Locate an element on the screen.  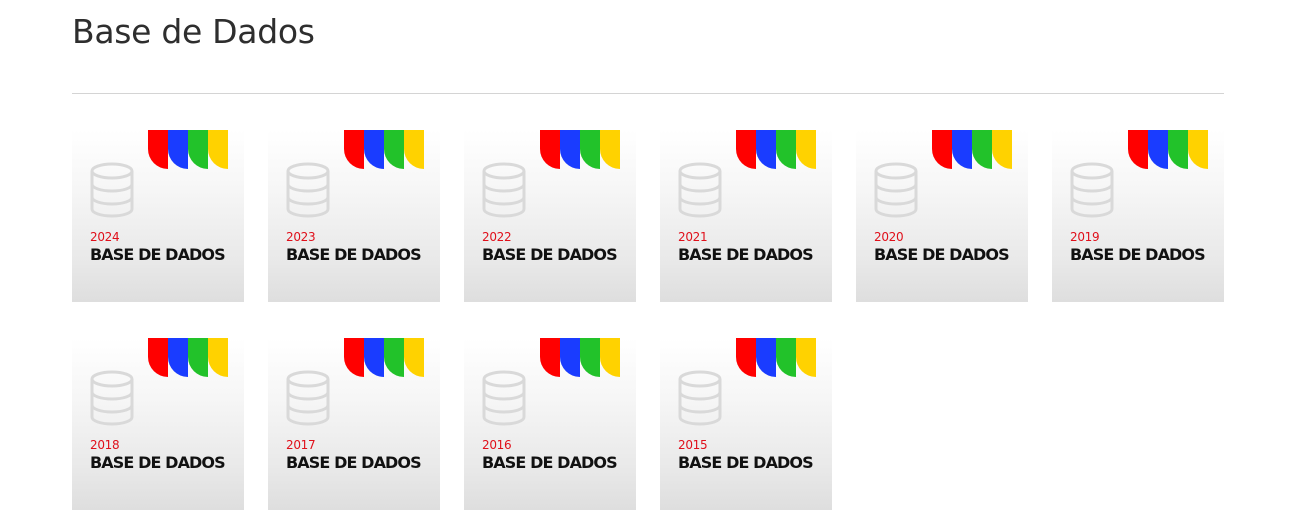
database-card-2015: 2015 BASE DE DADOS is located at coordinates (746, 424).